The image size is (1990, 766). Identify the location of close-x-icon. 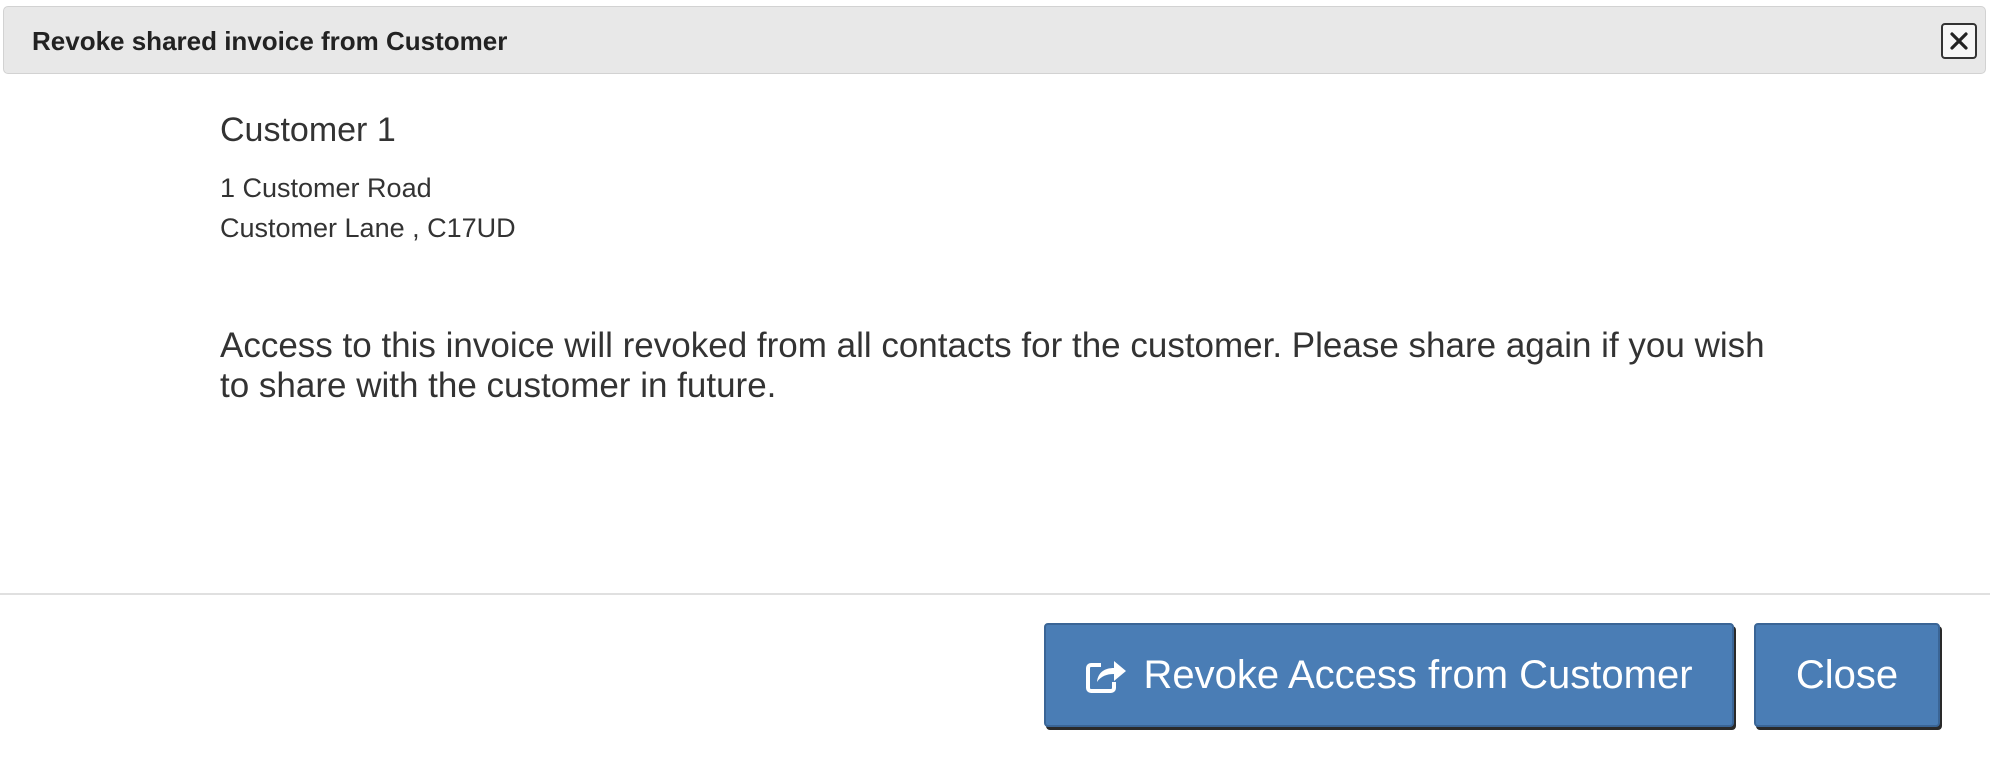
(1959, 41).